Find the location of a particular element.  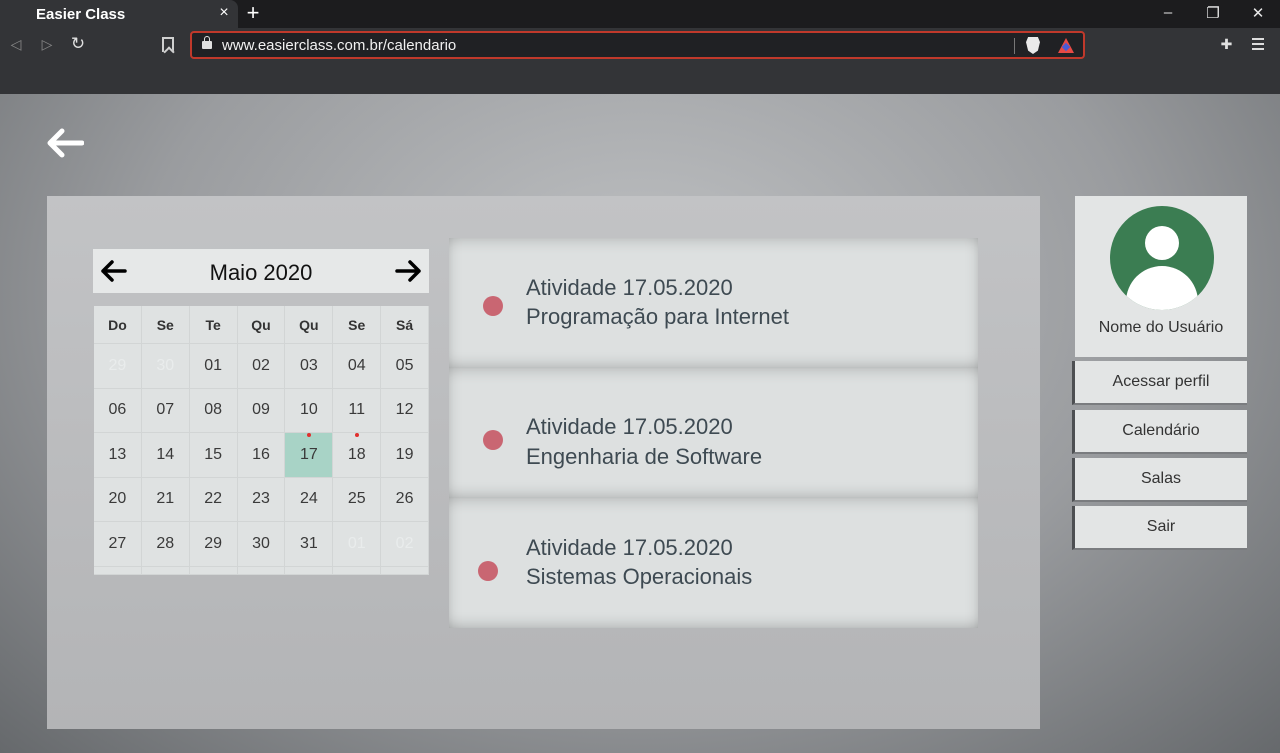

url-separator is located at coordinates (1014, 46).